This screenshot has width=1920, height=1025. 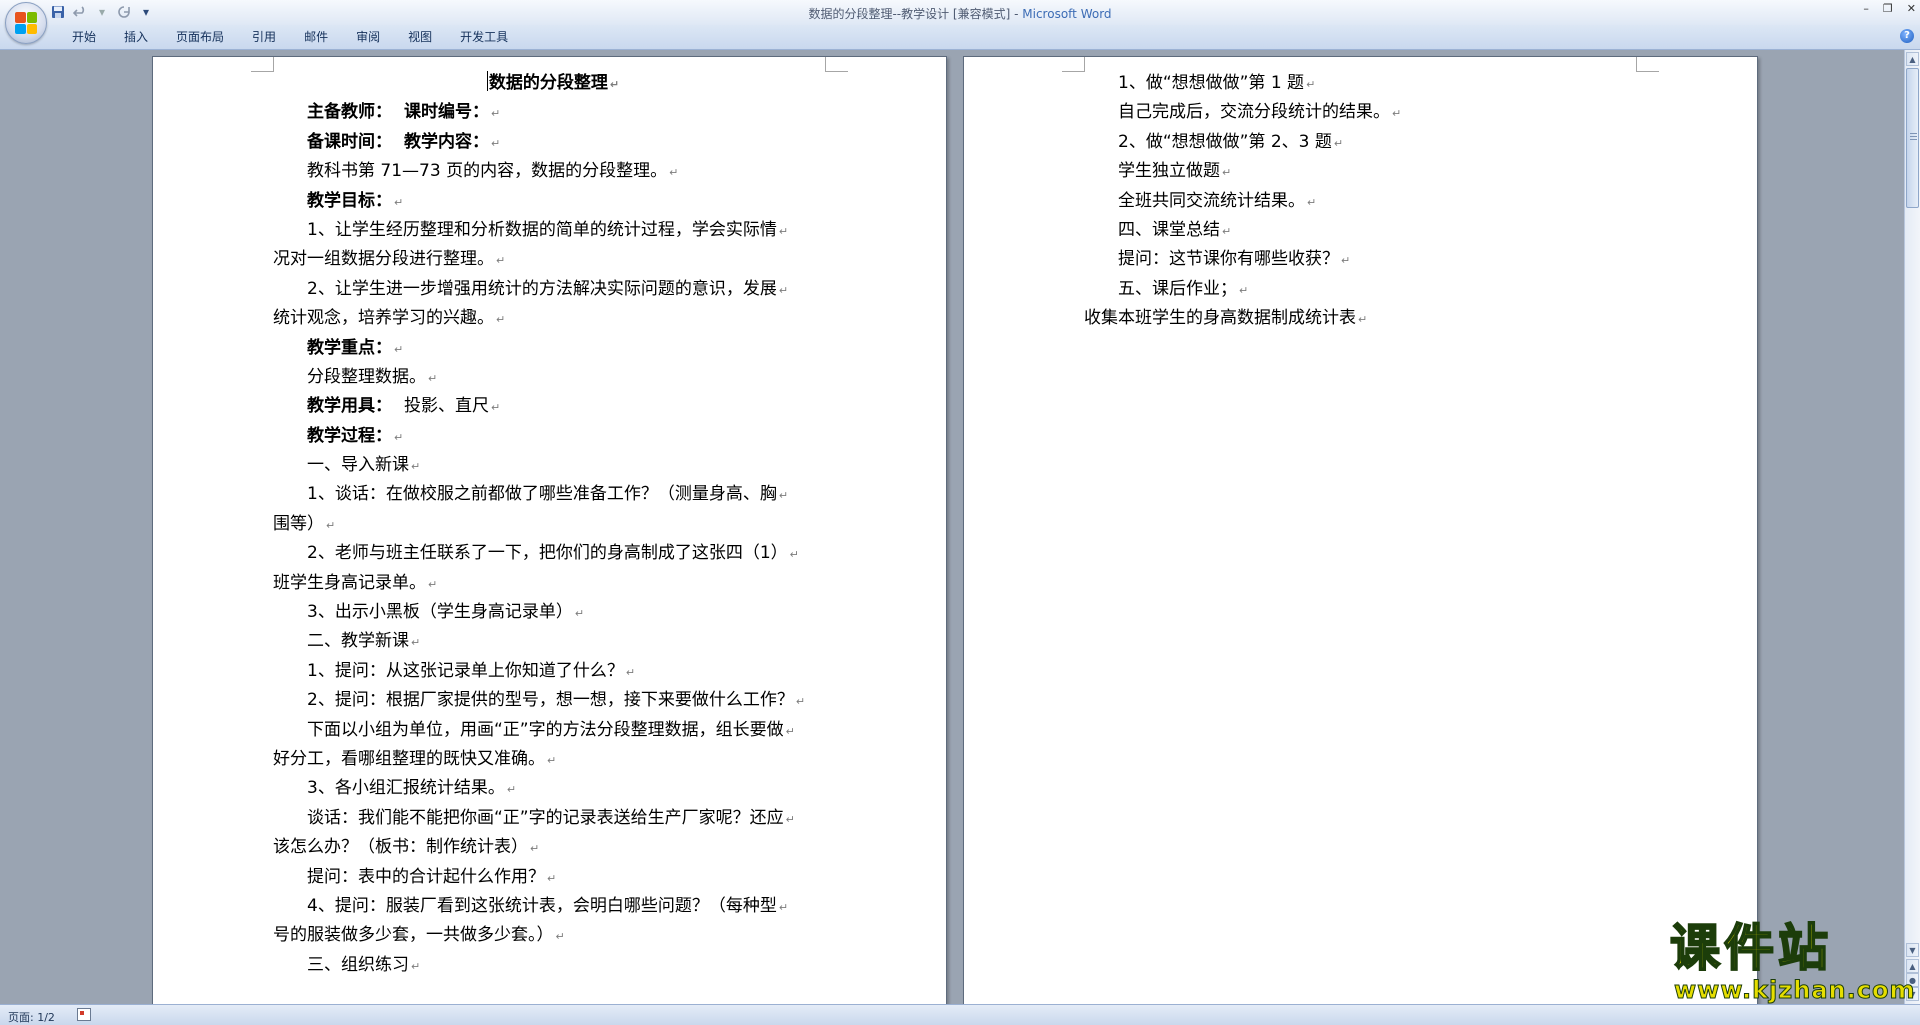 I want to click on document-paragraph: 1、做“想想做做”第 1 题 ↵, so click(x=1364, y=83).